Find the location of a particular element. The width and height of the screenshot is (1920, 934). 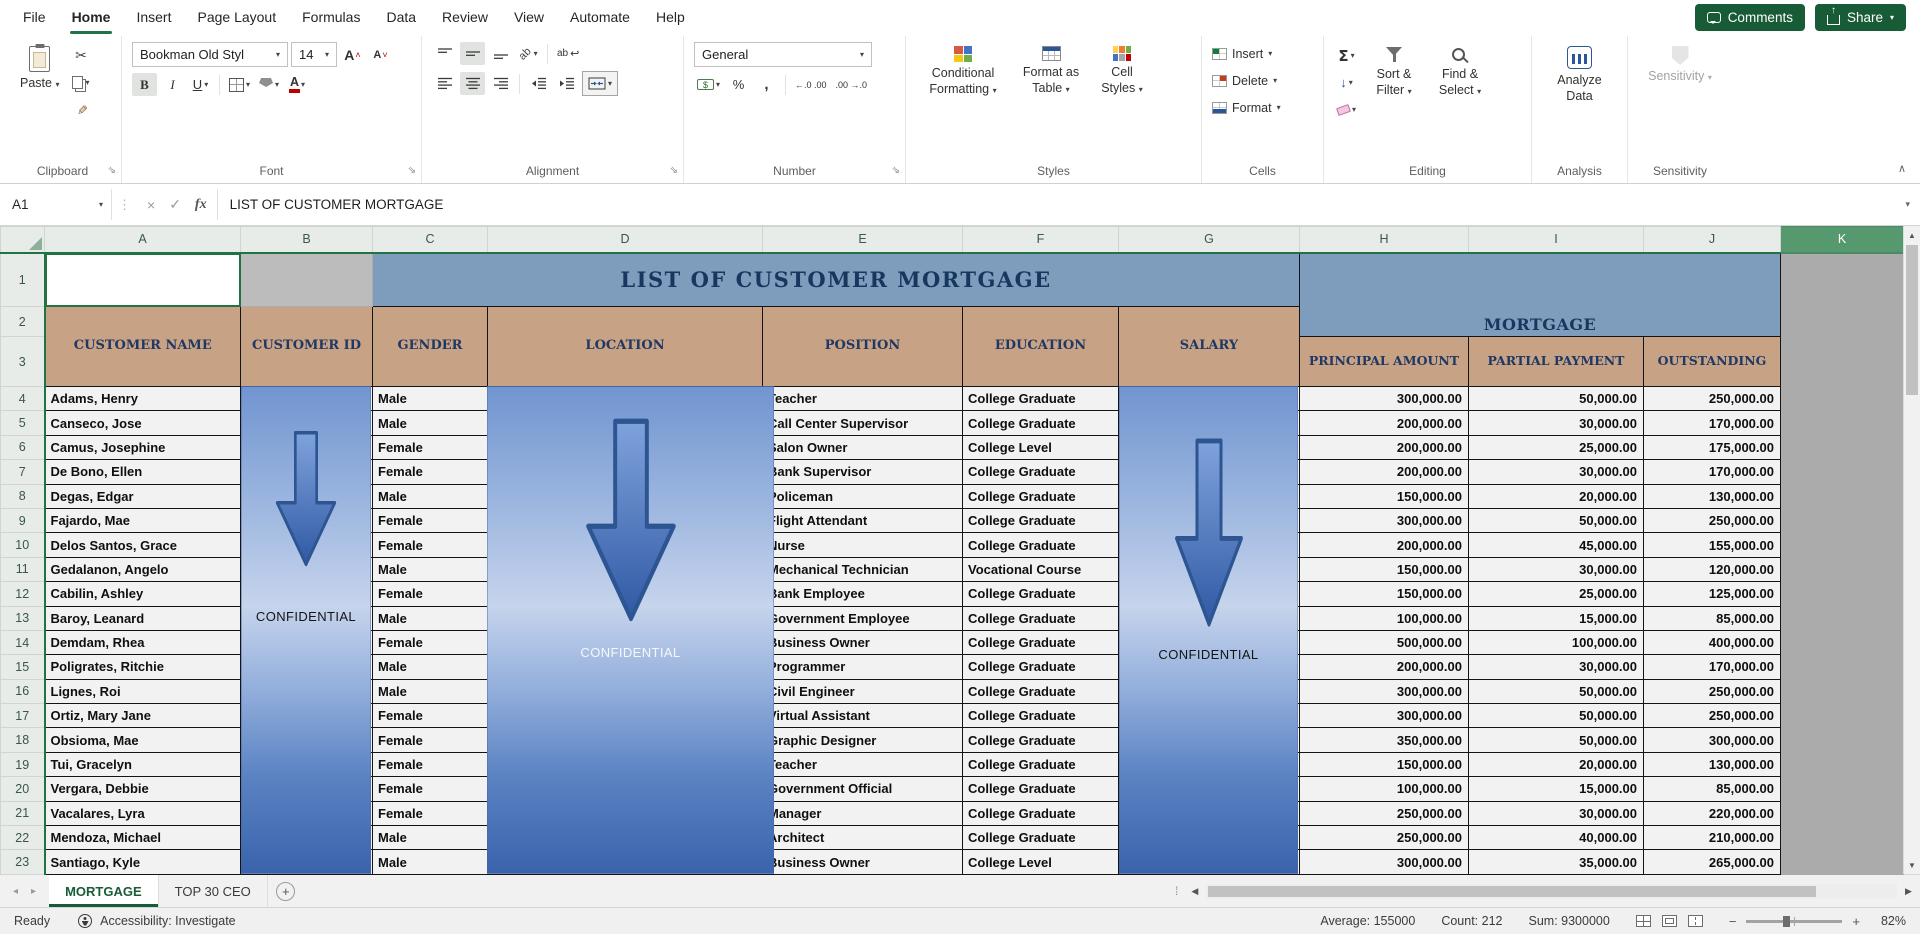

cell-name-10: Delos Santos, Grace is located at coordinates (142, 545).